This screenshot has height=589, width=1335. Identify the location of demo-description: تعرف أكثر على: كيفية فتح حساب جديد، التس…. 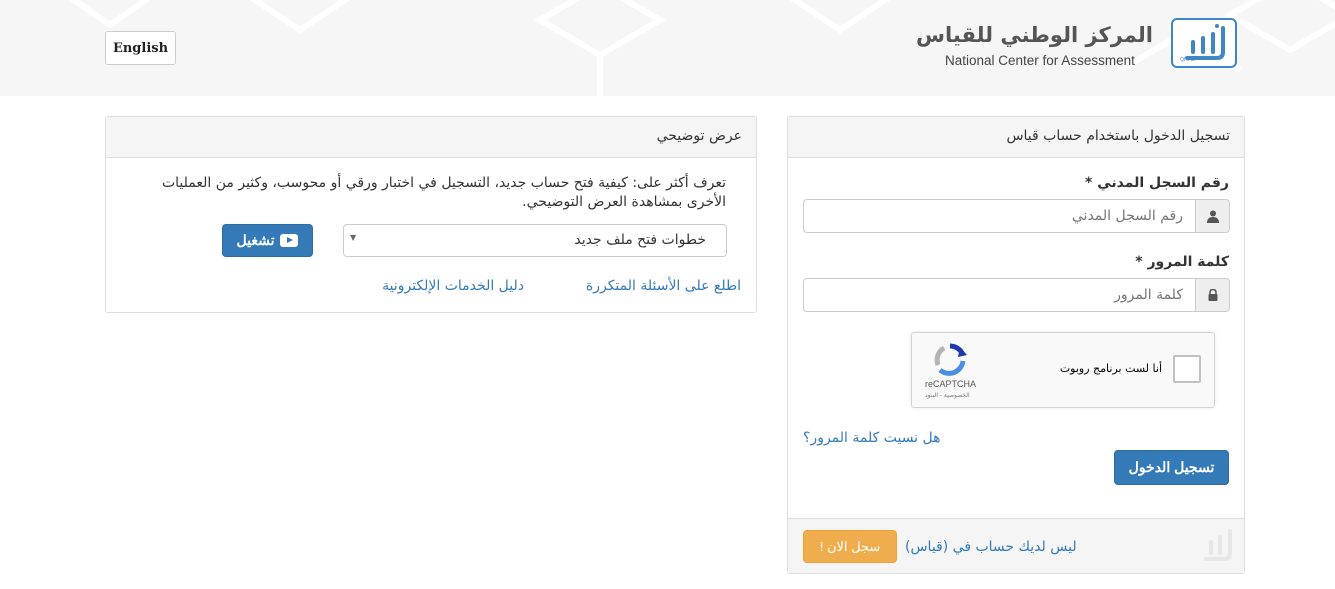
(443, 192).